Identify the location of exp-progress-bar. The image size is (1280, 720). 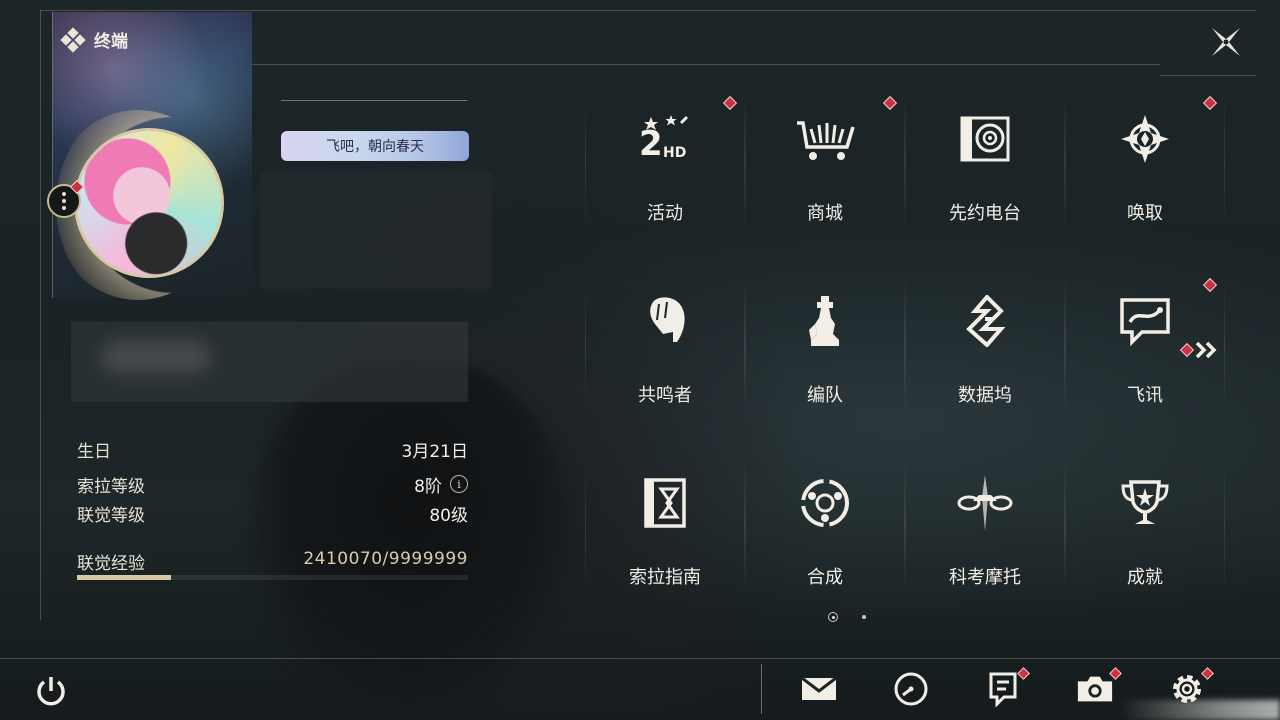
(272, 577).